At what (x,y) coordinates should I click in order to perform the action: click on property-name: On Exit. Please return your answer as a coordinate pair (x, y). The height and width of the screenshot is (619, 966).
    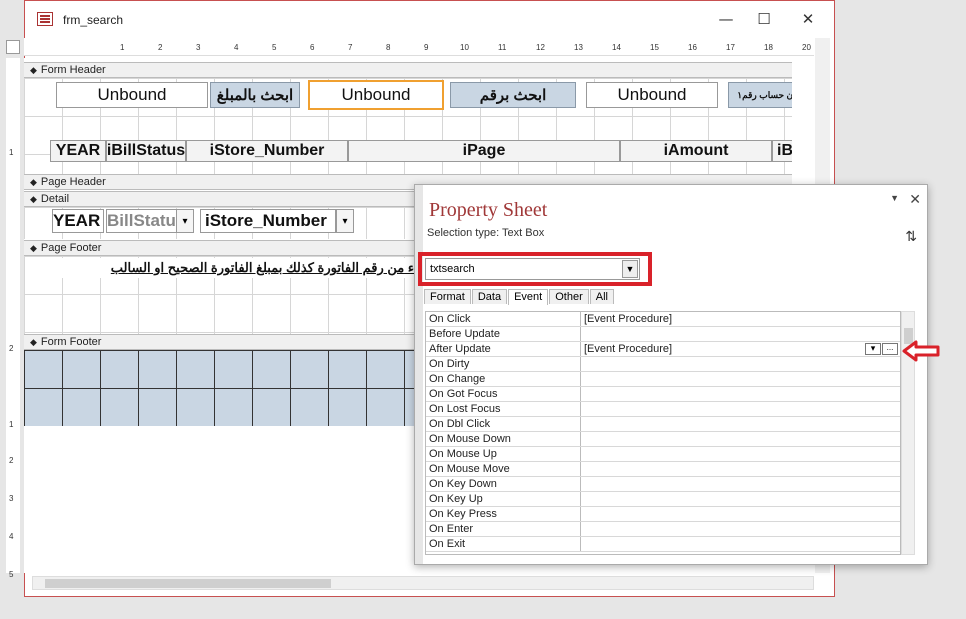
    Looking at the image, I should click on (447, 544).